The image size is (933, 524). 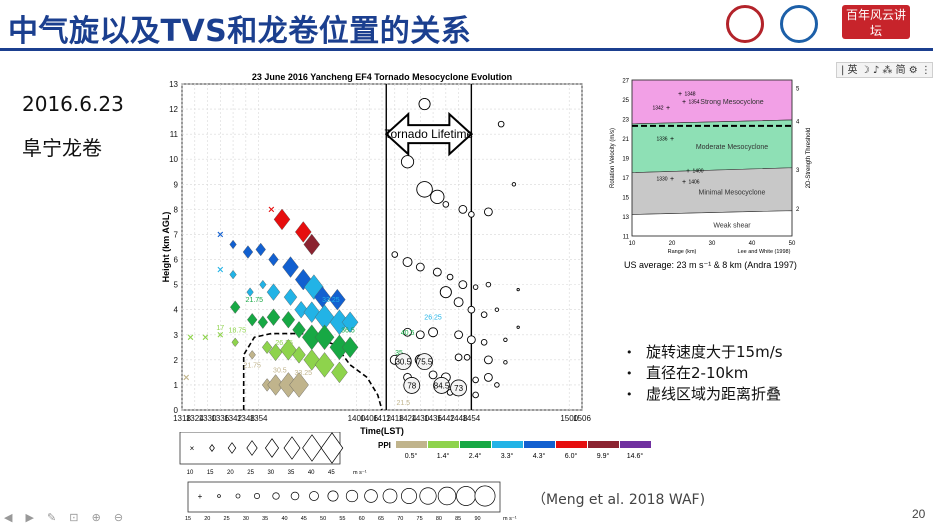 What do you see at coordinates (411, 385) in the screenshot?
I see `highlight-value-label: 78` at bounding box center [411, 385].